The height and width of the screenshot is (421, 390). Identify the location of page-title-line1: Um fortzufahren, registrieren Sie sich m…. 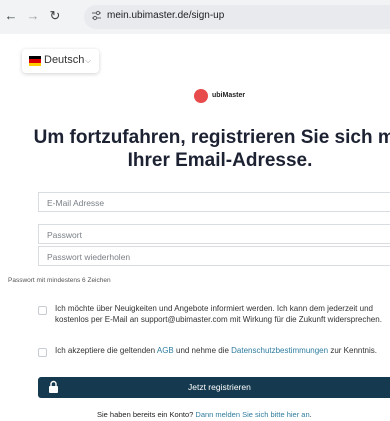
(211, 137).